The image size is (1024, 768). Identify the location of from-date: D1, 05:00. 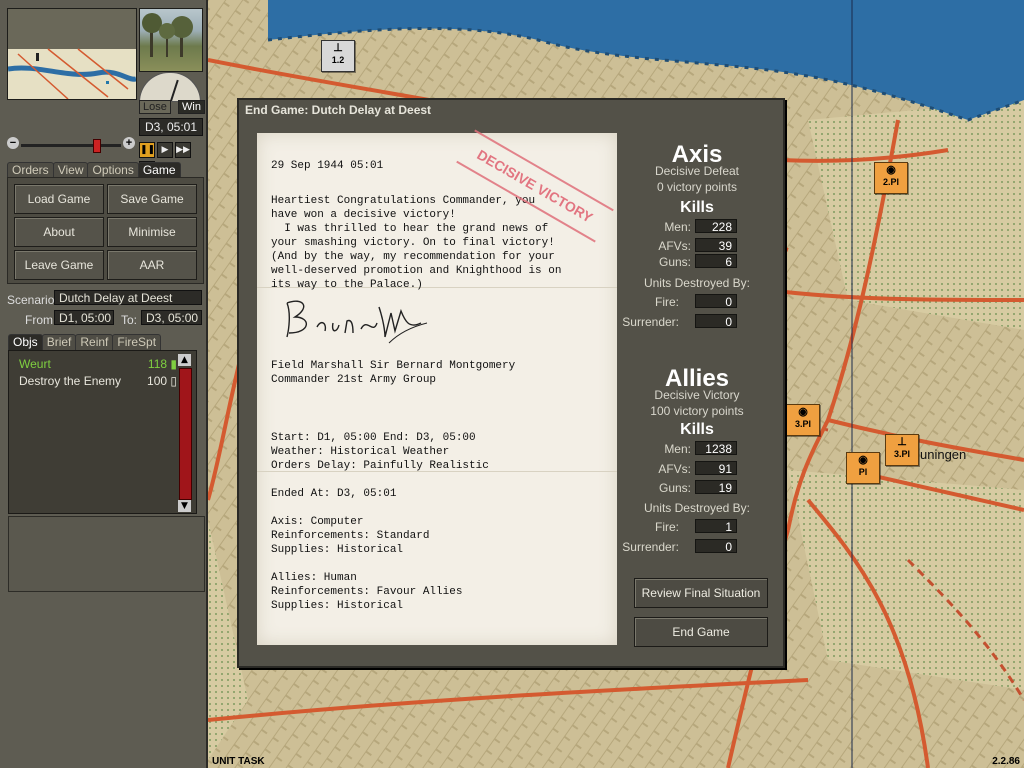
(84, 317).